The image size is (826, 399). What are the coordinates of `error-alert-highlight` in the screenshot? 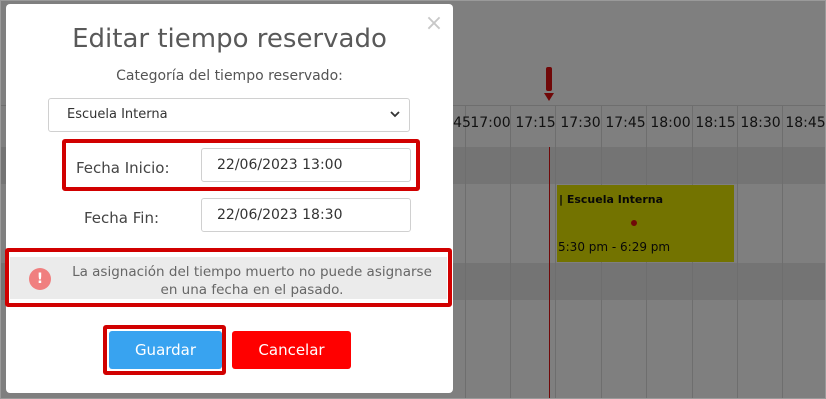 It's located at (228, 277).